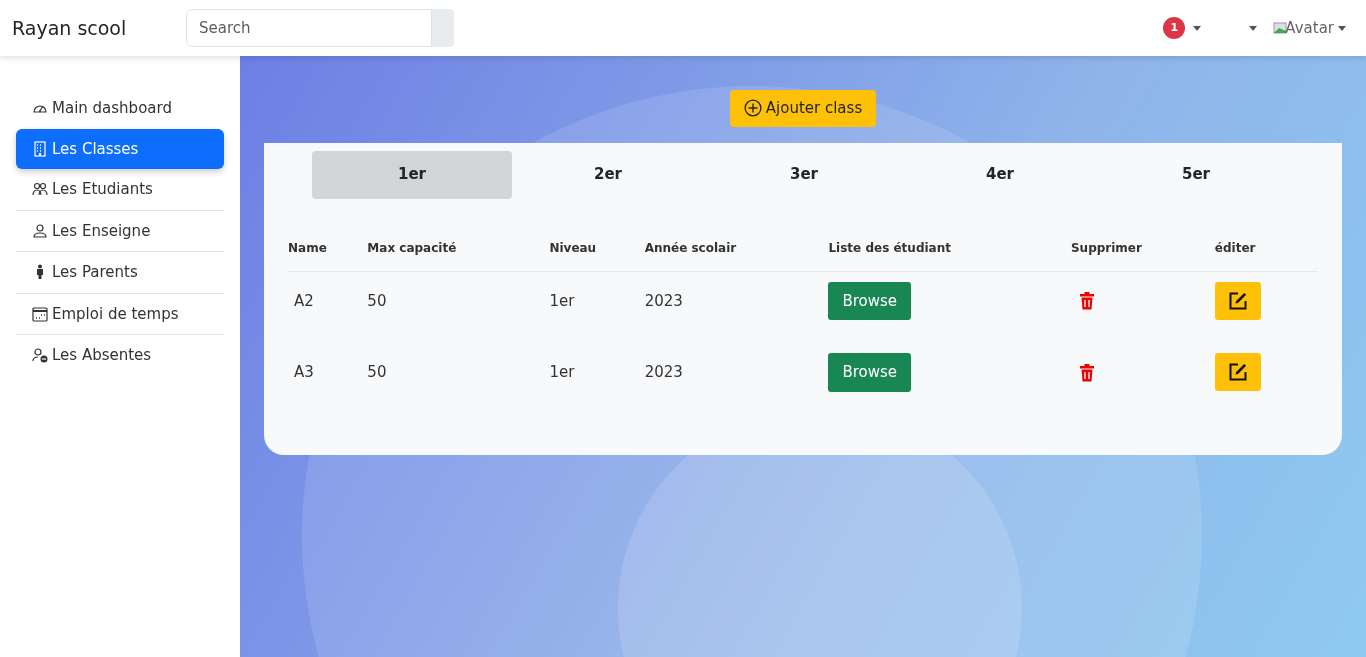 The width and height of the screenshot is (1366, 657). What do you see at coordinates (1174, 28) in the screenshot?
I see `notification-badge: 1` at bounding box center [1174, 28].